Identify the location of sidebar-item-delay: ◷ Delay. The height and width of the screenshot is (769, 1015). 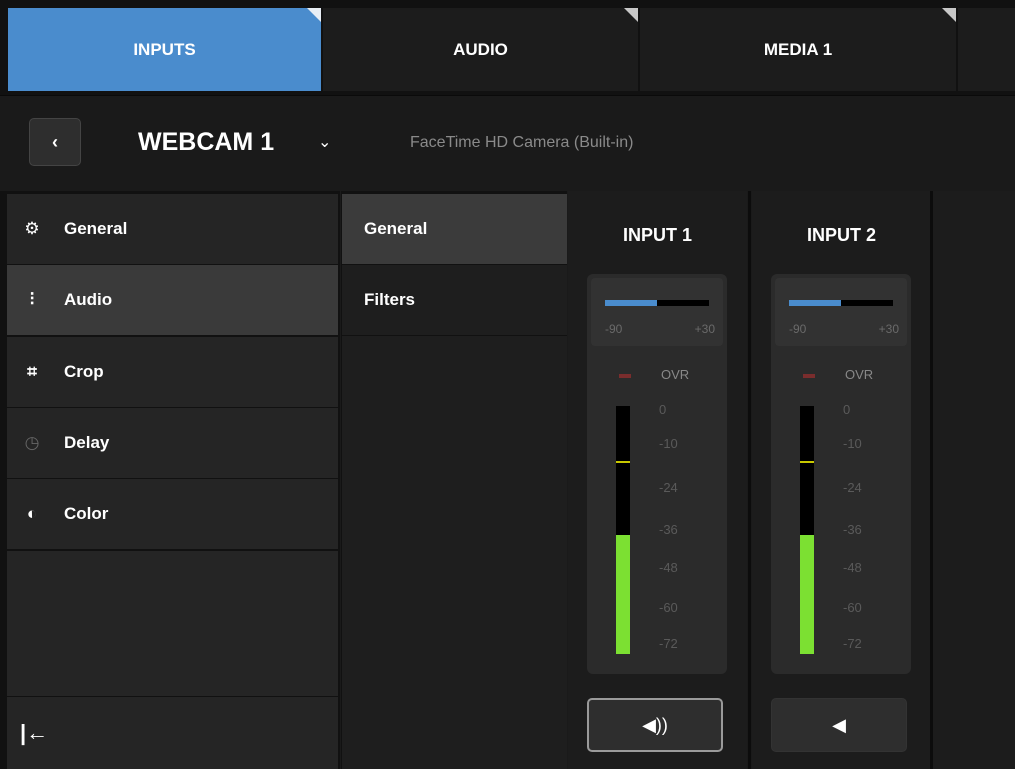
(172, 443).